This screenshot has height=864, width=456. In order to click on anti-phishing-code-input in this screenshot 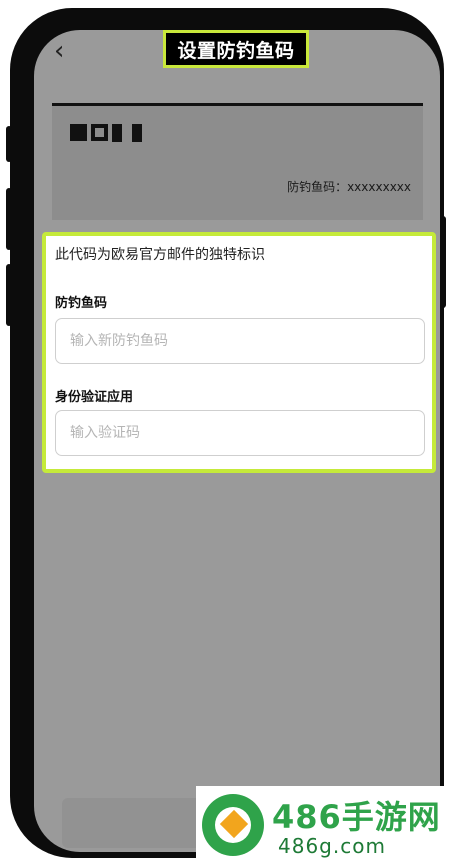, I will do `click(240, 341)`.